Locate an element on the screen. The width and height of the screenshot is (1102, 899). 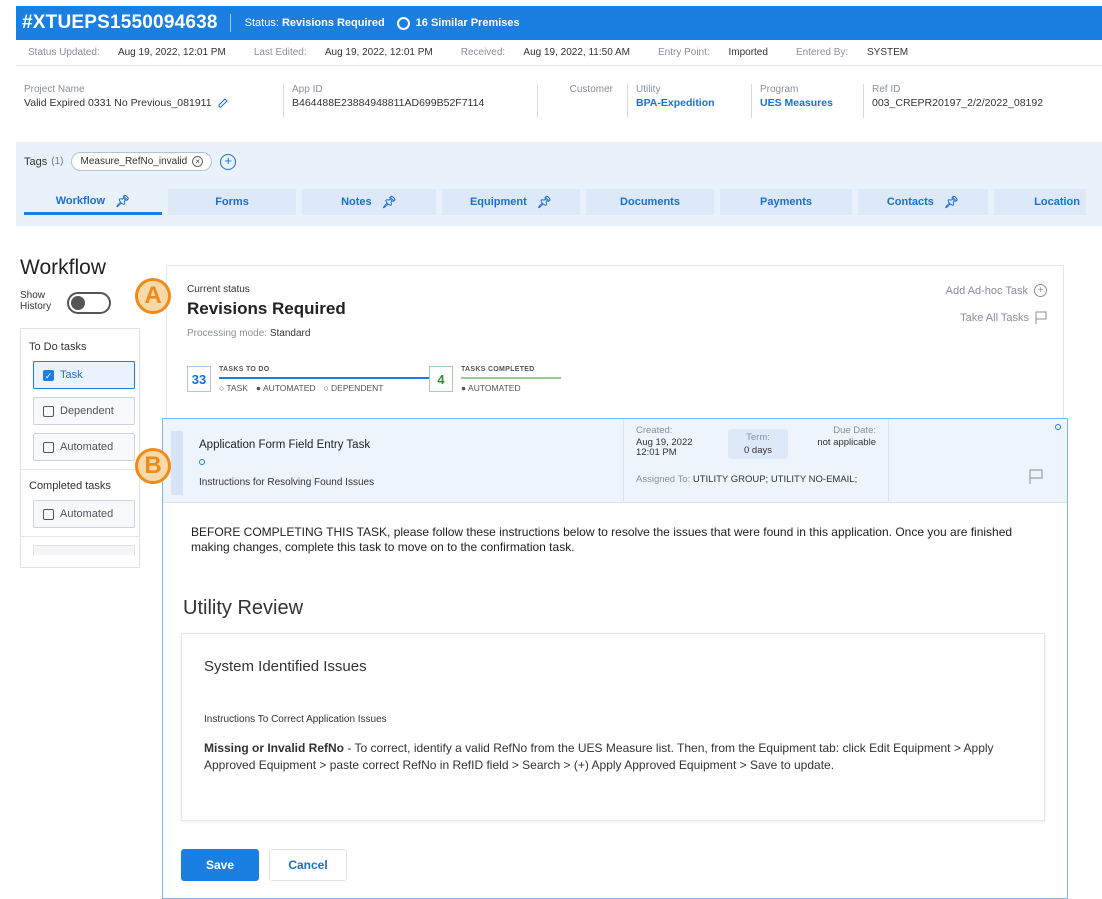
last-edited: Last Edited: Aug 19, 2022, 12:01 PM is located at coordinates (340, 52).